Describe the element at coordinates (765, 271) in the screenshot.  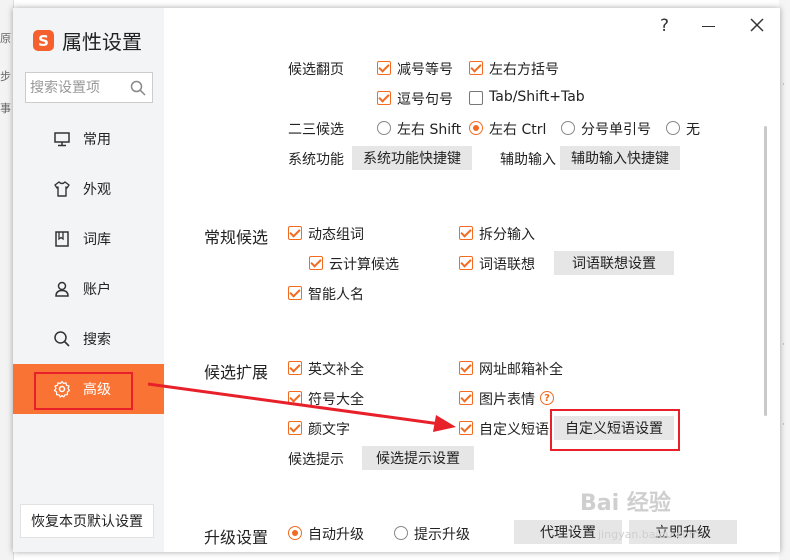
I see `scrollbar` at that location.